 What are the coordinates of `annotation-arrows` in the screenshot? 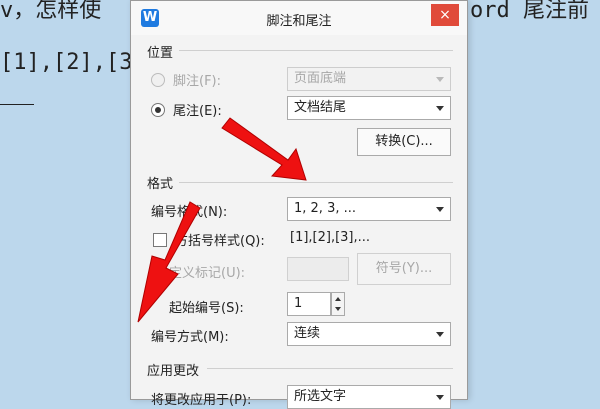 It's located at (222, 220).